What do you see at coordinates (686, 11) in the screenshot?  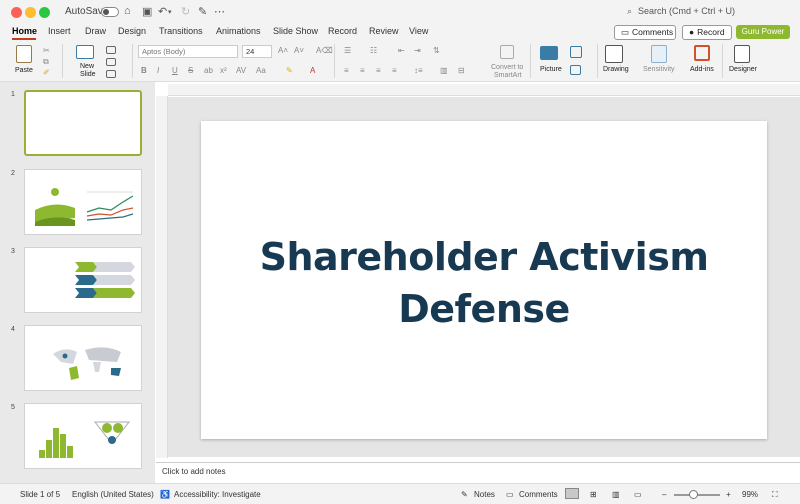 I see `search-input: Search (Cmd + Ctrl + U)` at bounding box center [686, 11].